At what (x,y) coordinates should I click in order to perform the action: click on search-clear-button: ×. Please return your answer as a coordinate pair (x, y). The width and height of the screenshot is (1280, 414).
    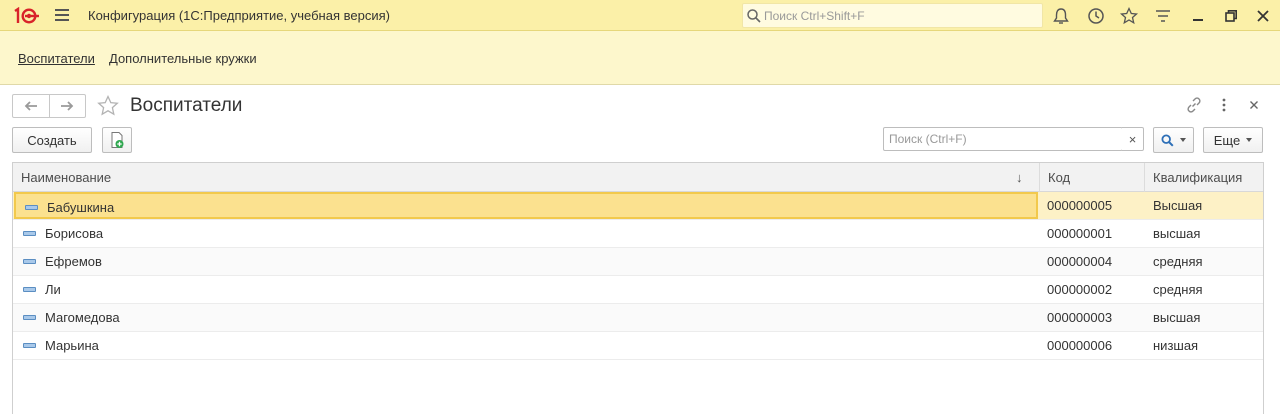
    Looking at the image, I should click on (1133, 139).